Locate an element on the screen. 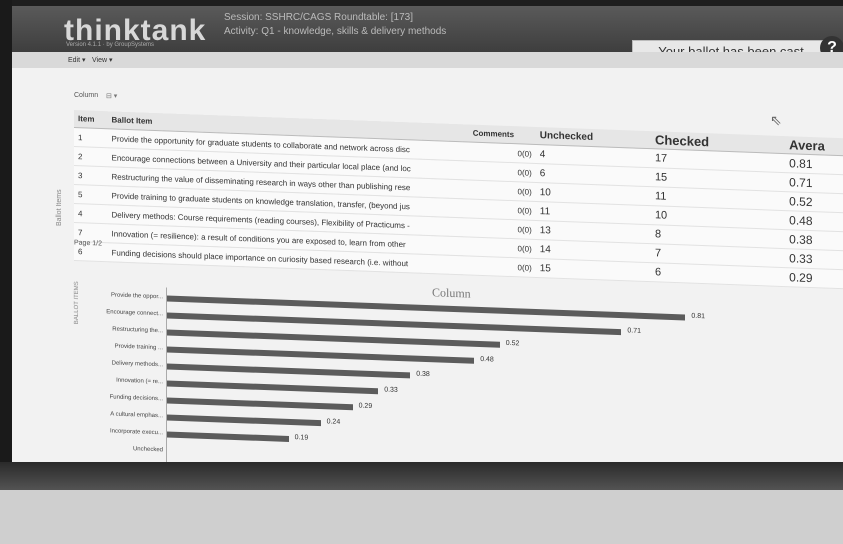 The image size is (843, 544). cell-checked: 6 is located at coordinates (718, 274).